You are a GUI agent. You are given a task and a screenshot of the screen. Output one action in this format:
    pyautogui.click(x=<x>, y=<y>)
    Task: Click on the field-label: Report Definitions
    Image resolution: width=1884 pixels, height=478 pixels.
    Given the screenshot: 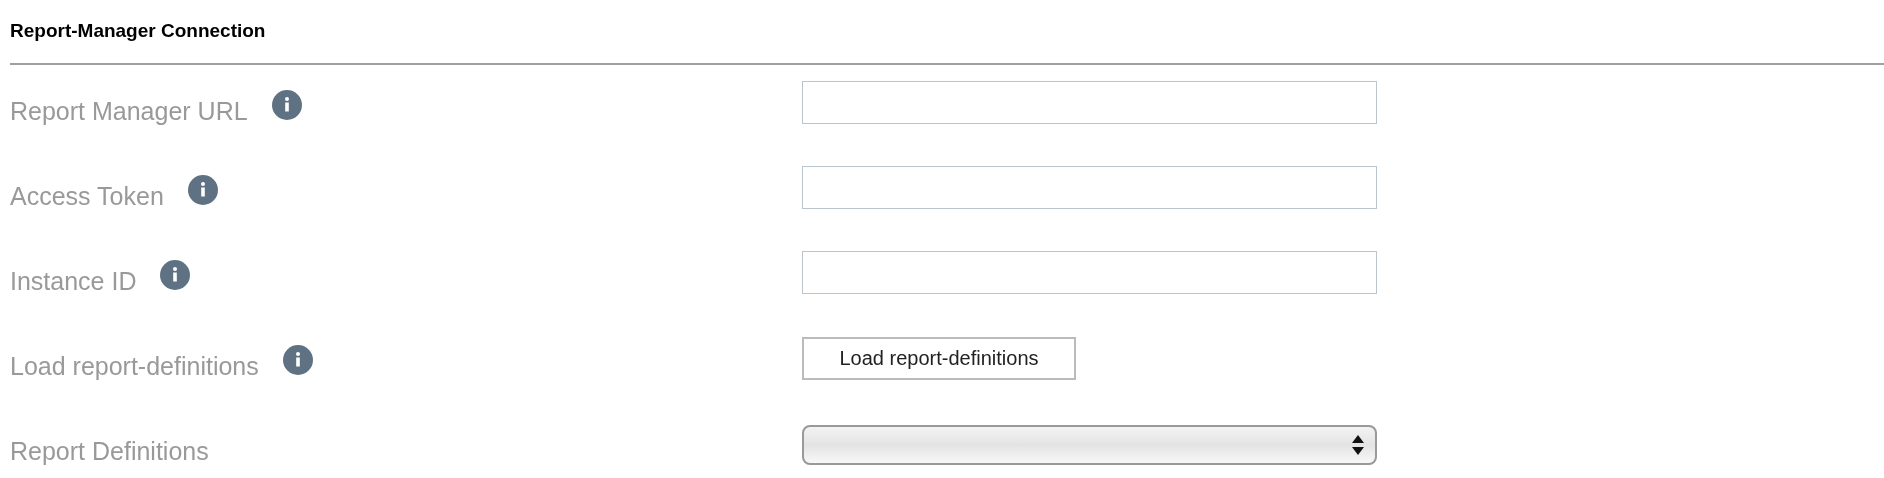 What is the action you would take?
    pyautogui.click(x=109, y=451)
    